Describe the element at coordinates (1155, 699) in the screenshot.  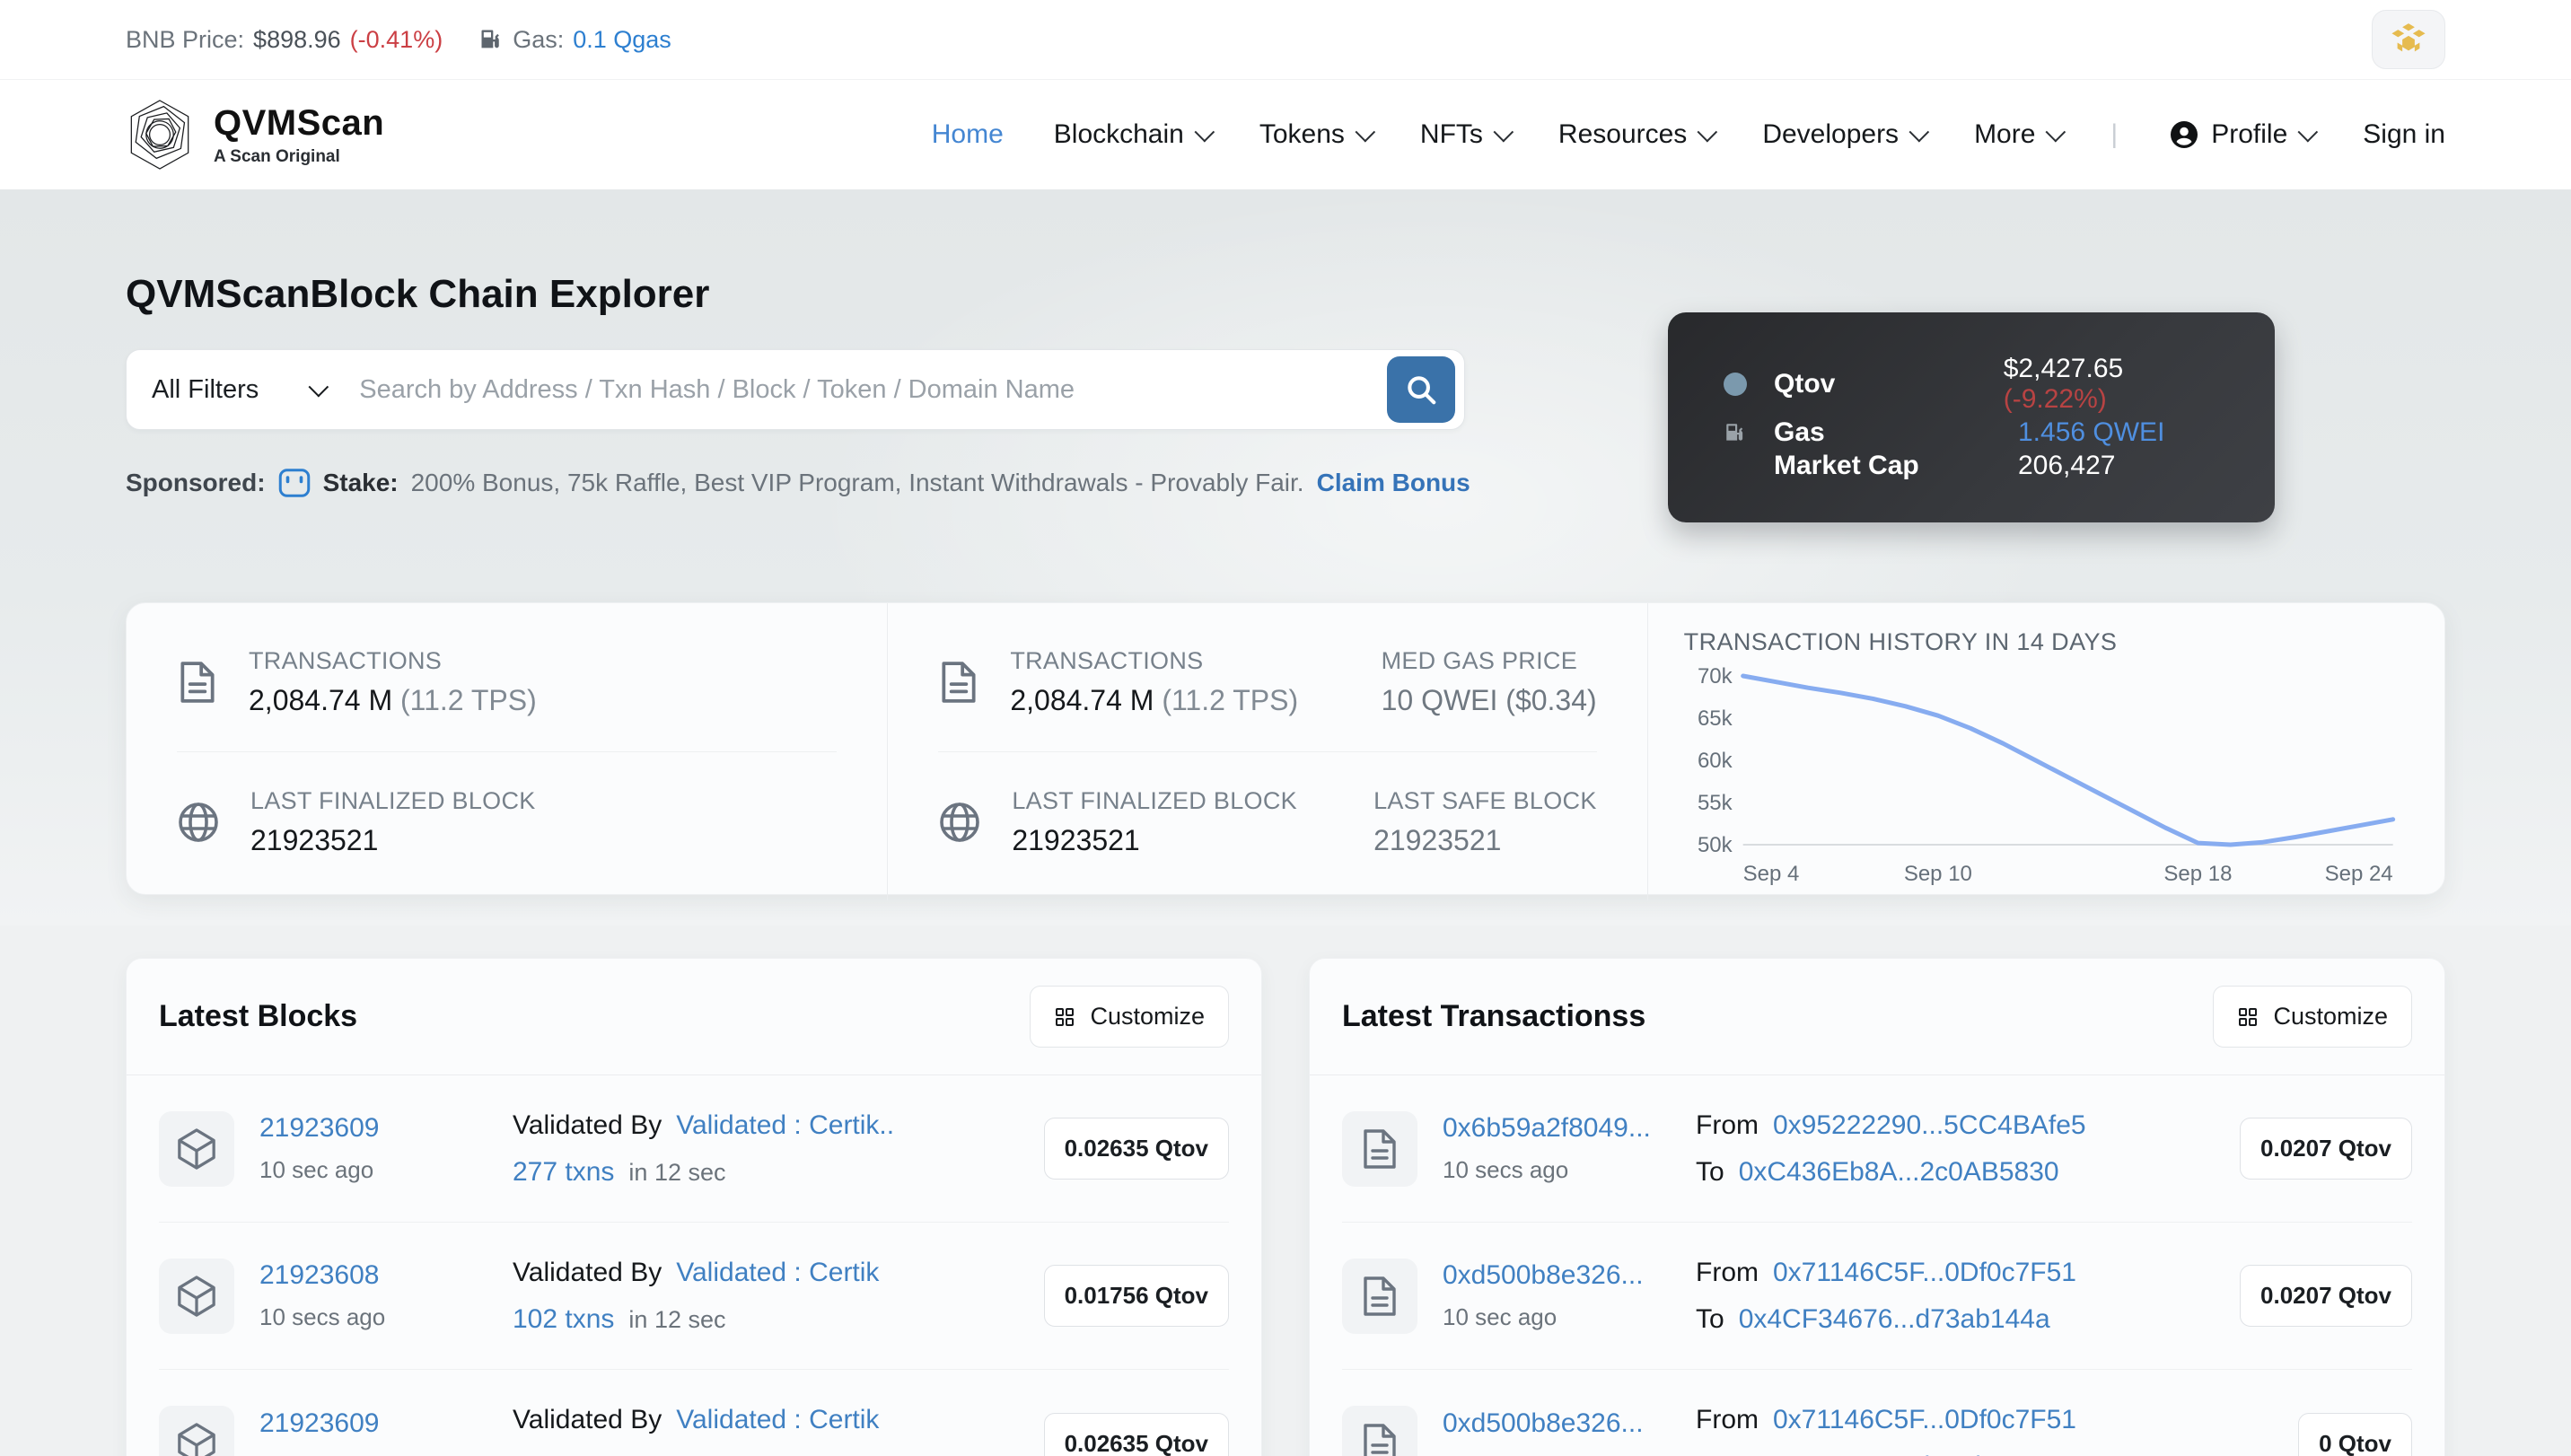
I see `transactions-value: 2,084.74 M (11.2 TPS)` at that location.